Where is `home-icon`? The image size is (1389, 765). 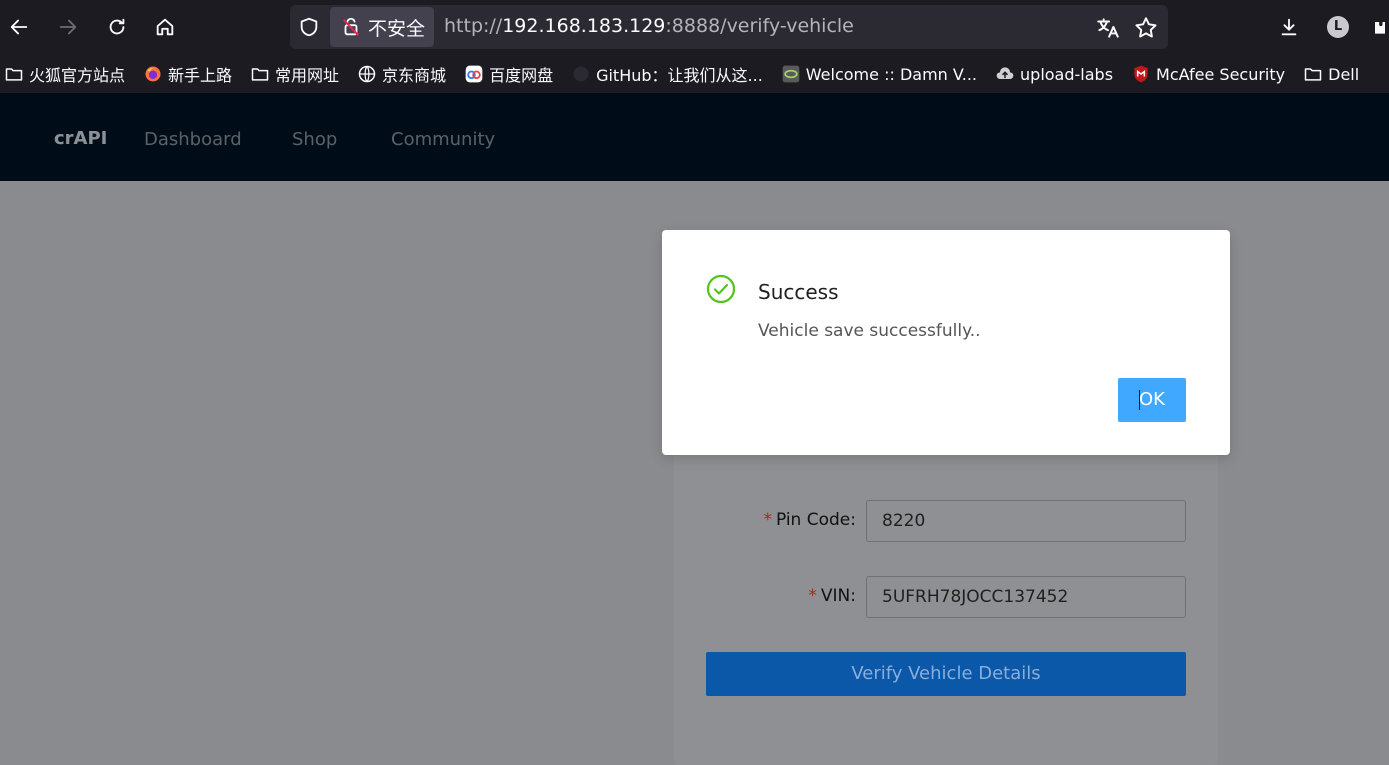
home-icon is located at coordinates (165, 27).